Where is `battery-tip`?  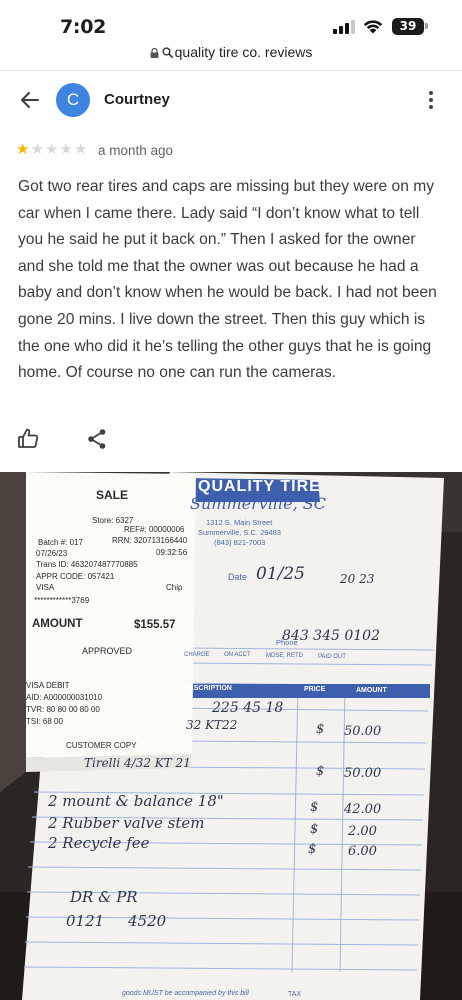
battery-tip is located at coordinates (426, 26).